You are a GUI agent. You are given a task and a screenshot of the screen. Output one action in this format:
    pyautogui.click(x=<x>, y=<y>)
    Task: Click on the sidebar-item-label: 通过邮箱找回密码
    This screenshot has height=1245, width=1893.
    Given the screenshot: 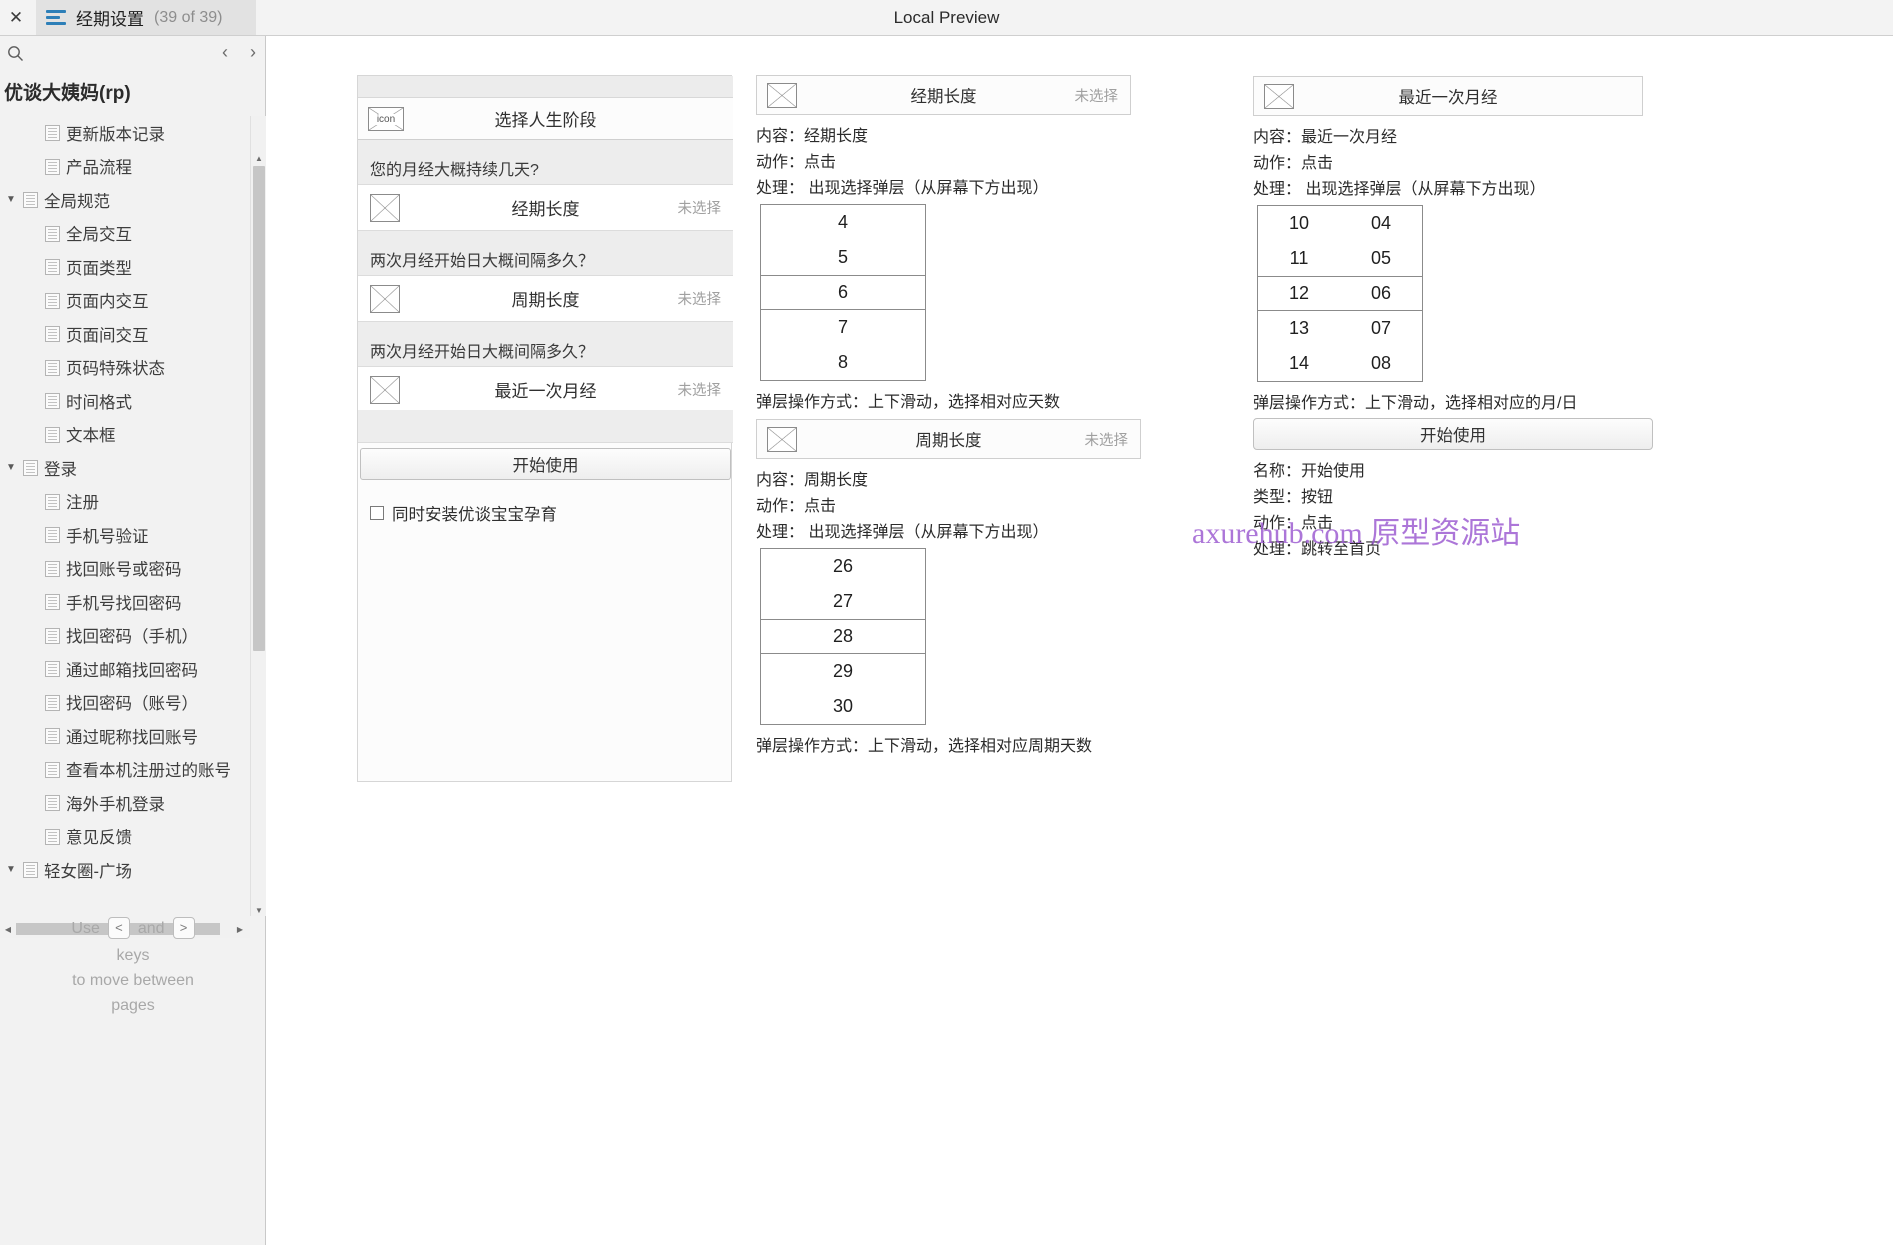 What is the action you would take?
    pyautogui.click(x=132, y=670)
    